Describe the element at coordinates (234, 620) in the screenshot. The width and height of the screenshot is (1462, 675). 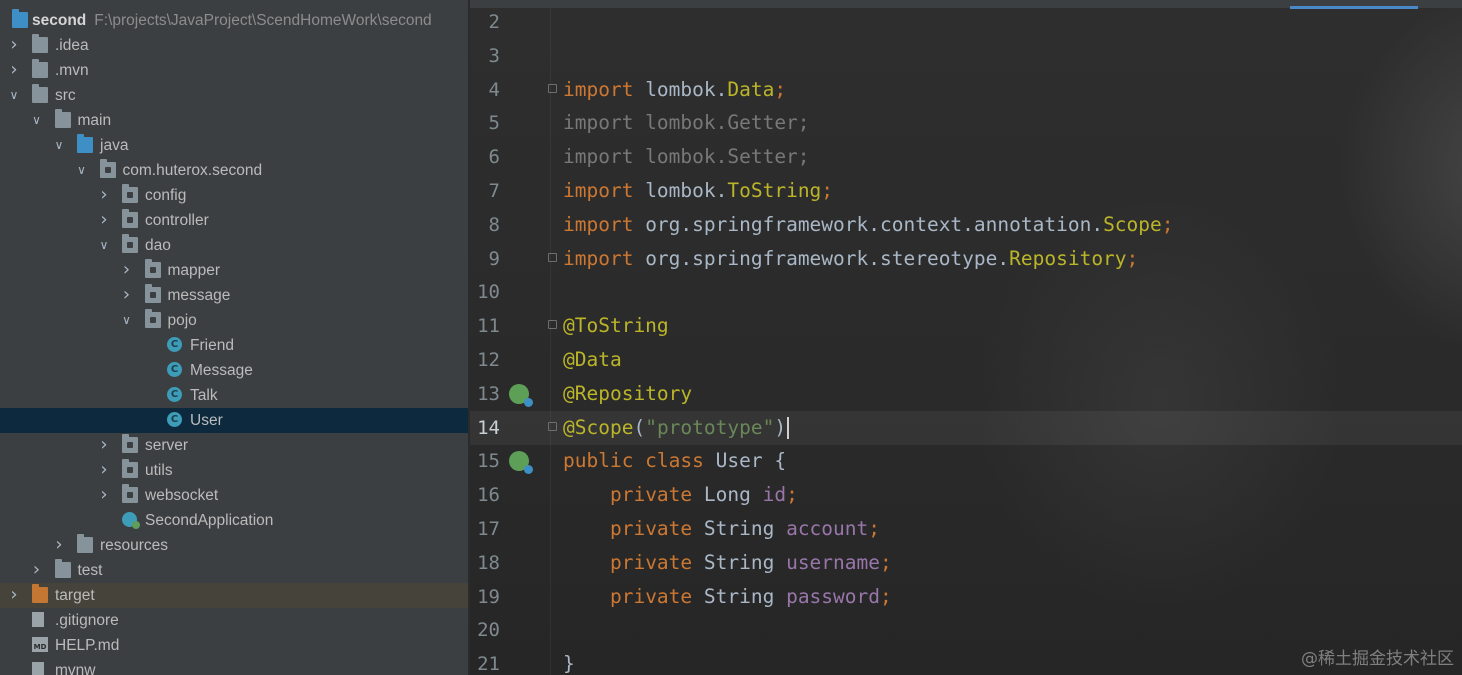
I see `tree-item-gitignore: .gitignore` at that location.